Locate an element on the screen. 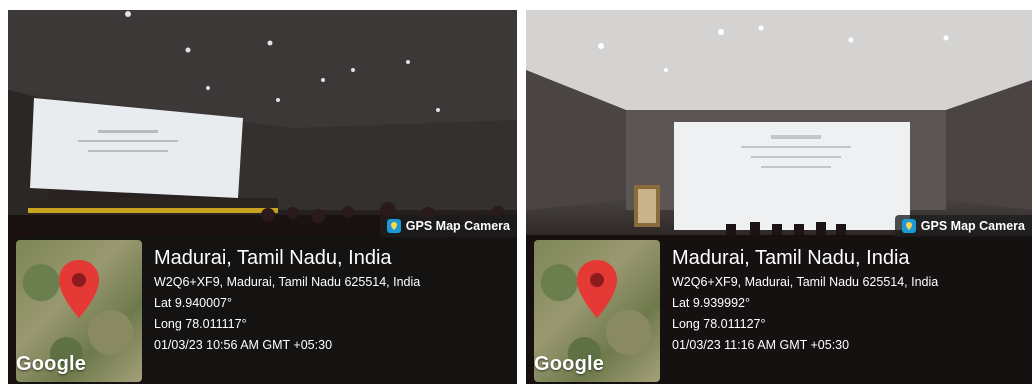 The image size is (1035, 392). timestamp: 01/03/23 10:56 AM GMT +05:30 is located at coordinates (243, 345).